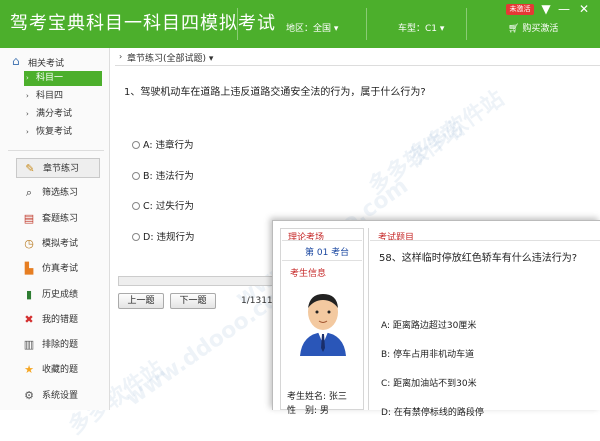  I want to click on menu-button: ▼, so click(546, 9).